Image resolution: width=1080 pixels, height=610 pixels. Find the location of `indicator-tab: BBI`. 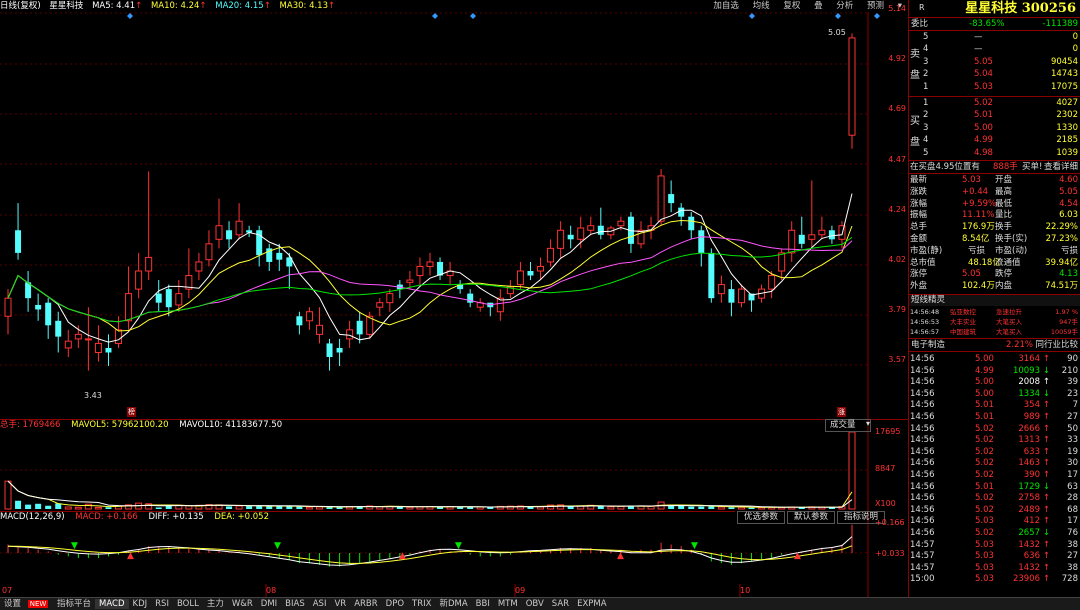

indicator-tab: BBI is located at coordinates (483, 604).